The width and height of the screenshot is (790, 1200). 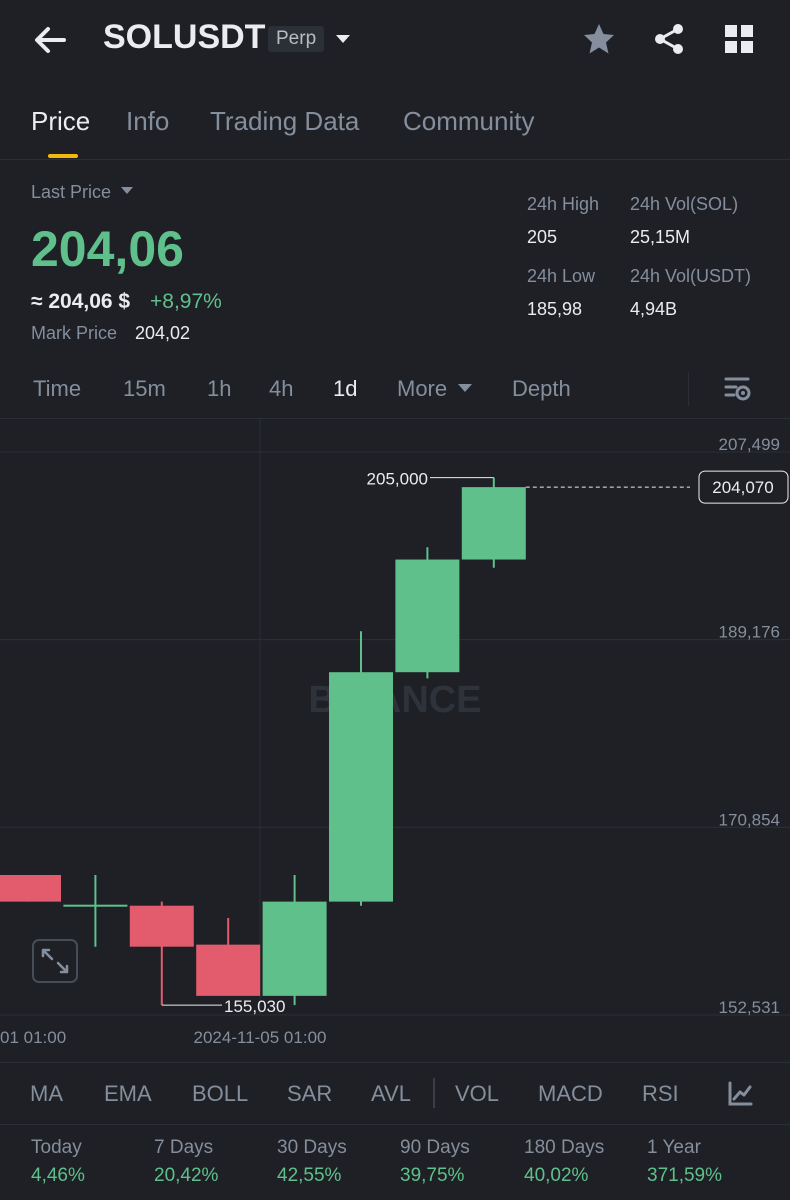 What do you see at coordinates (738, 389) in the screenshot?
I see `chart-settings-icon` at bounding box center [738, 389].